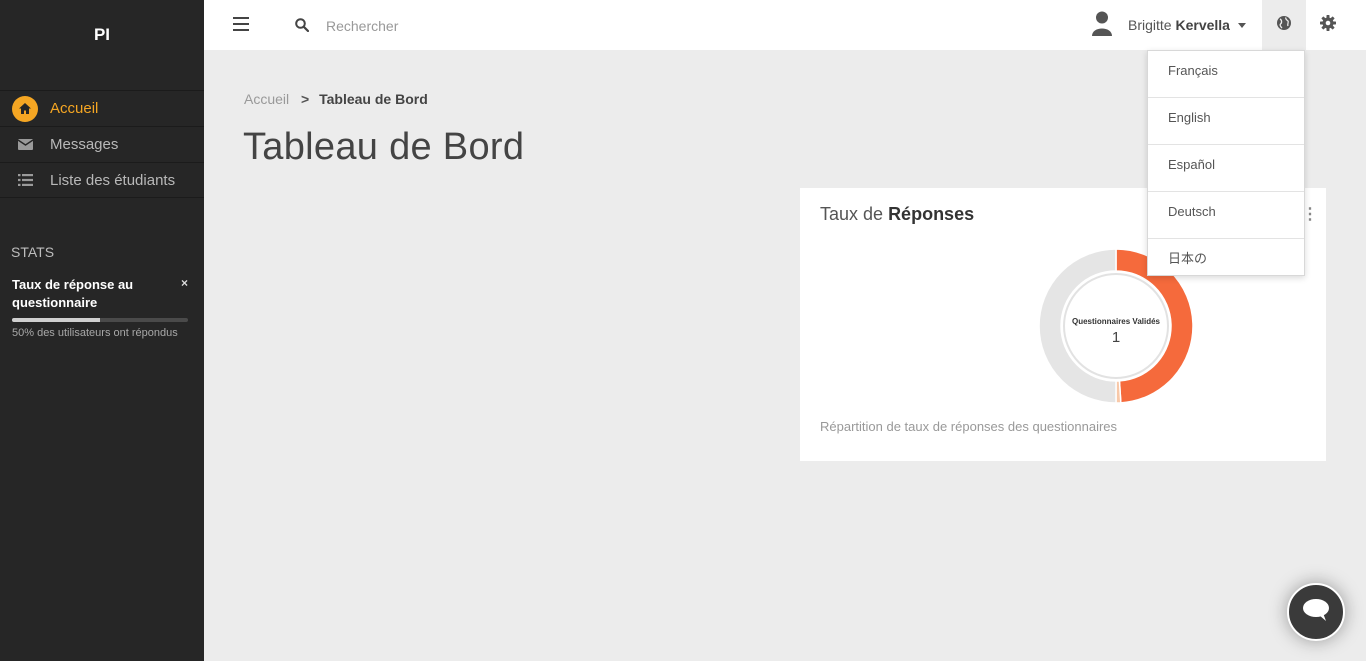 This screenshot has height=661, width=1366. I want to click on search-input, so click(476, 26).